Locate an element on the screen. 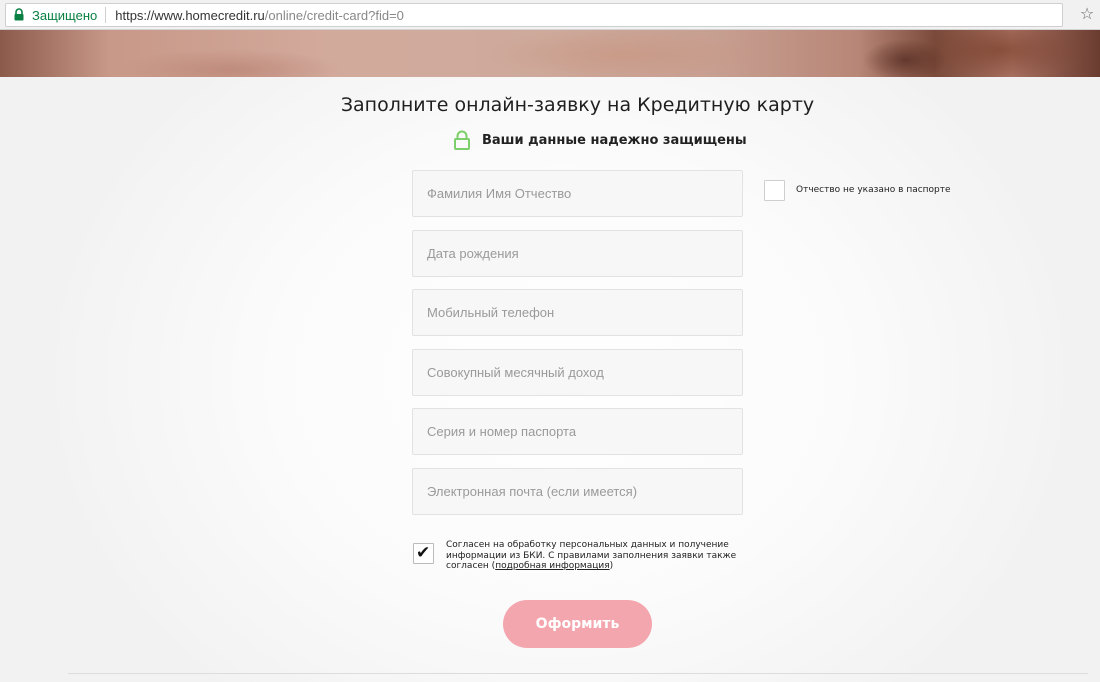  monthly-income-input is located at coordinates (577, 372).